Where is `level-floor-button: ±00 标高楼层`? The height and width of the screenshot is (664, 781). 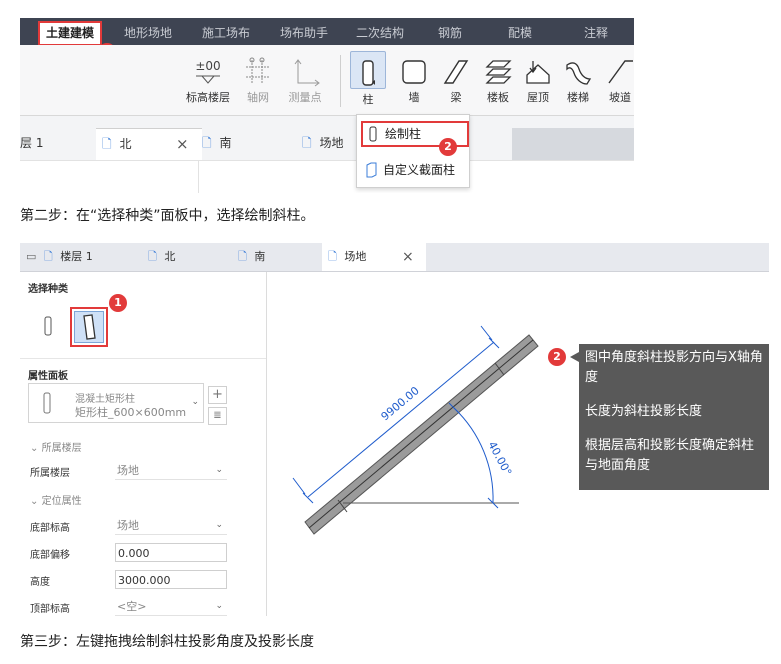
level-floor-button: ±00 标高楼层 is located at coordinates (208, 78).